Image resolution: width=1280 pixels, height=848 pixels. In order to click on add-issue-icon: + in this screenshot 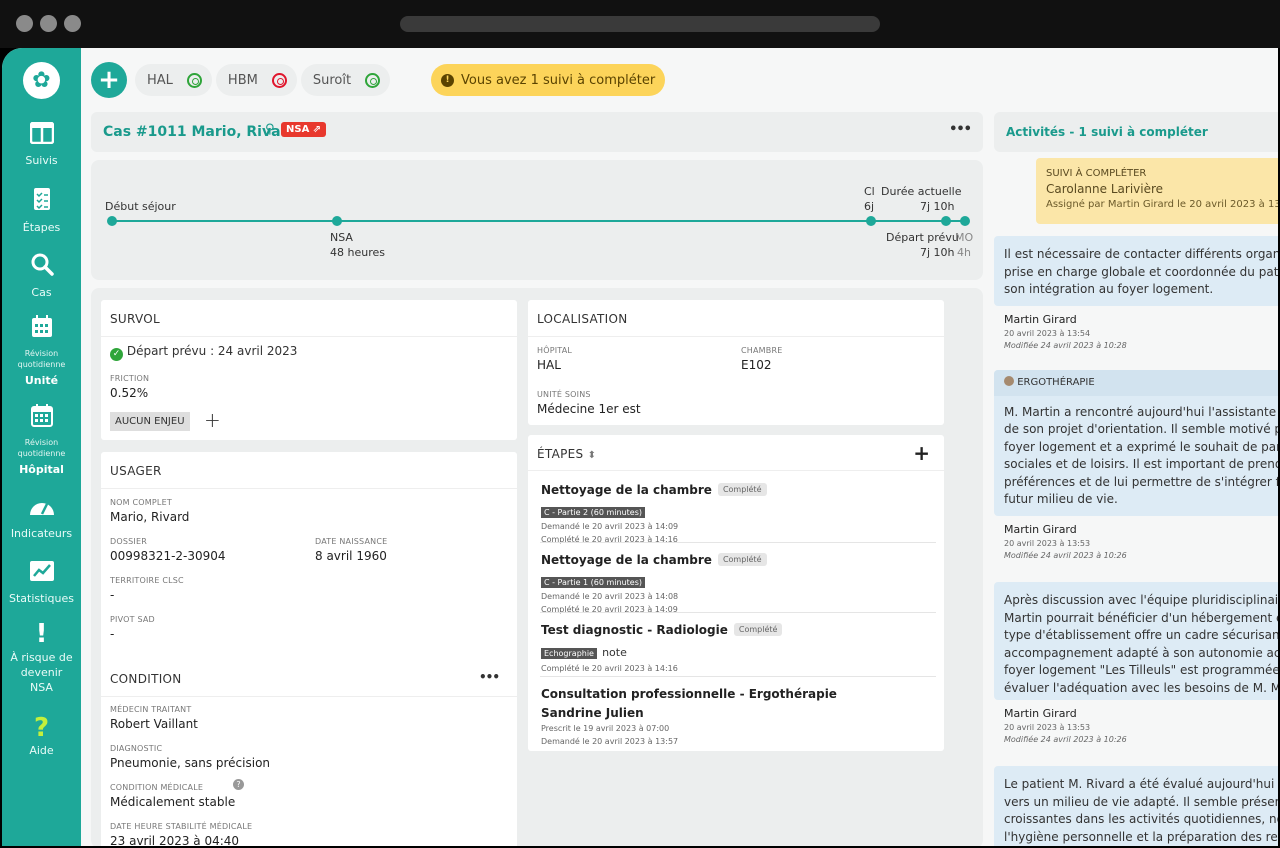, I will do `click(212, 420)`.